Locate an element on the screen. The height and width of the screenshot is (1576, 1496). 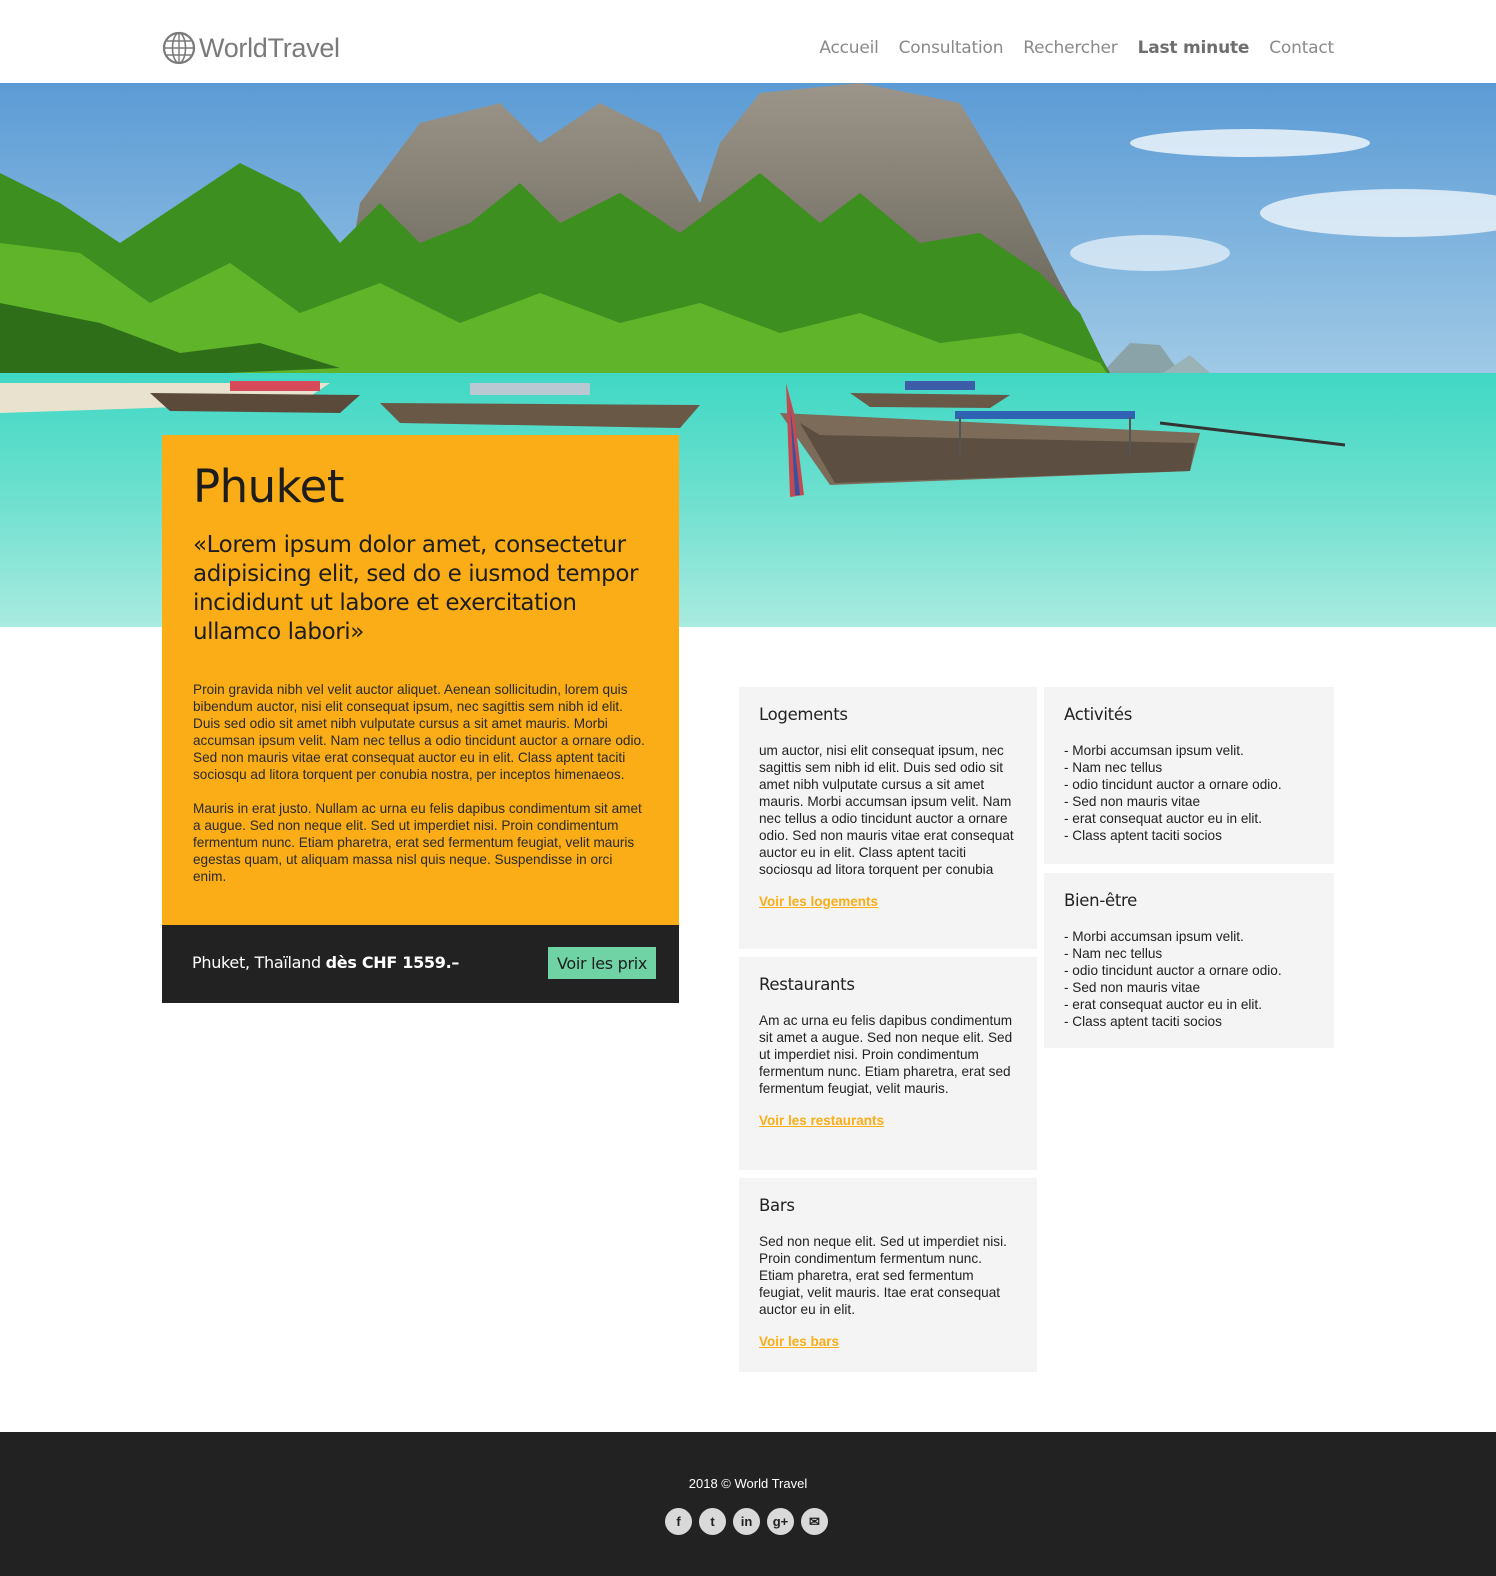
nav-accueil: Accueil is located at coordinates (849, 48).